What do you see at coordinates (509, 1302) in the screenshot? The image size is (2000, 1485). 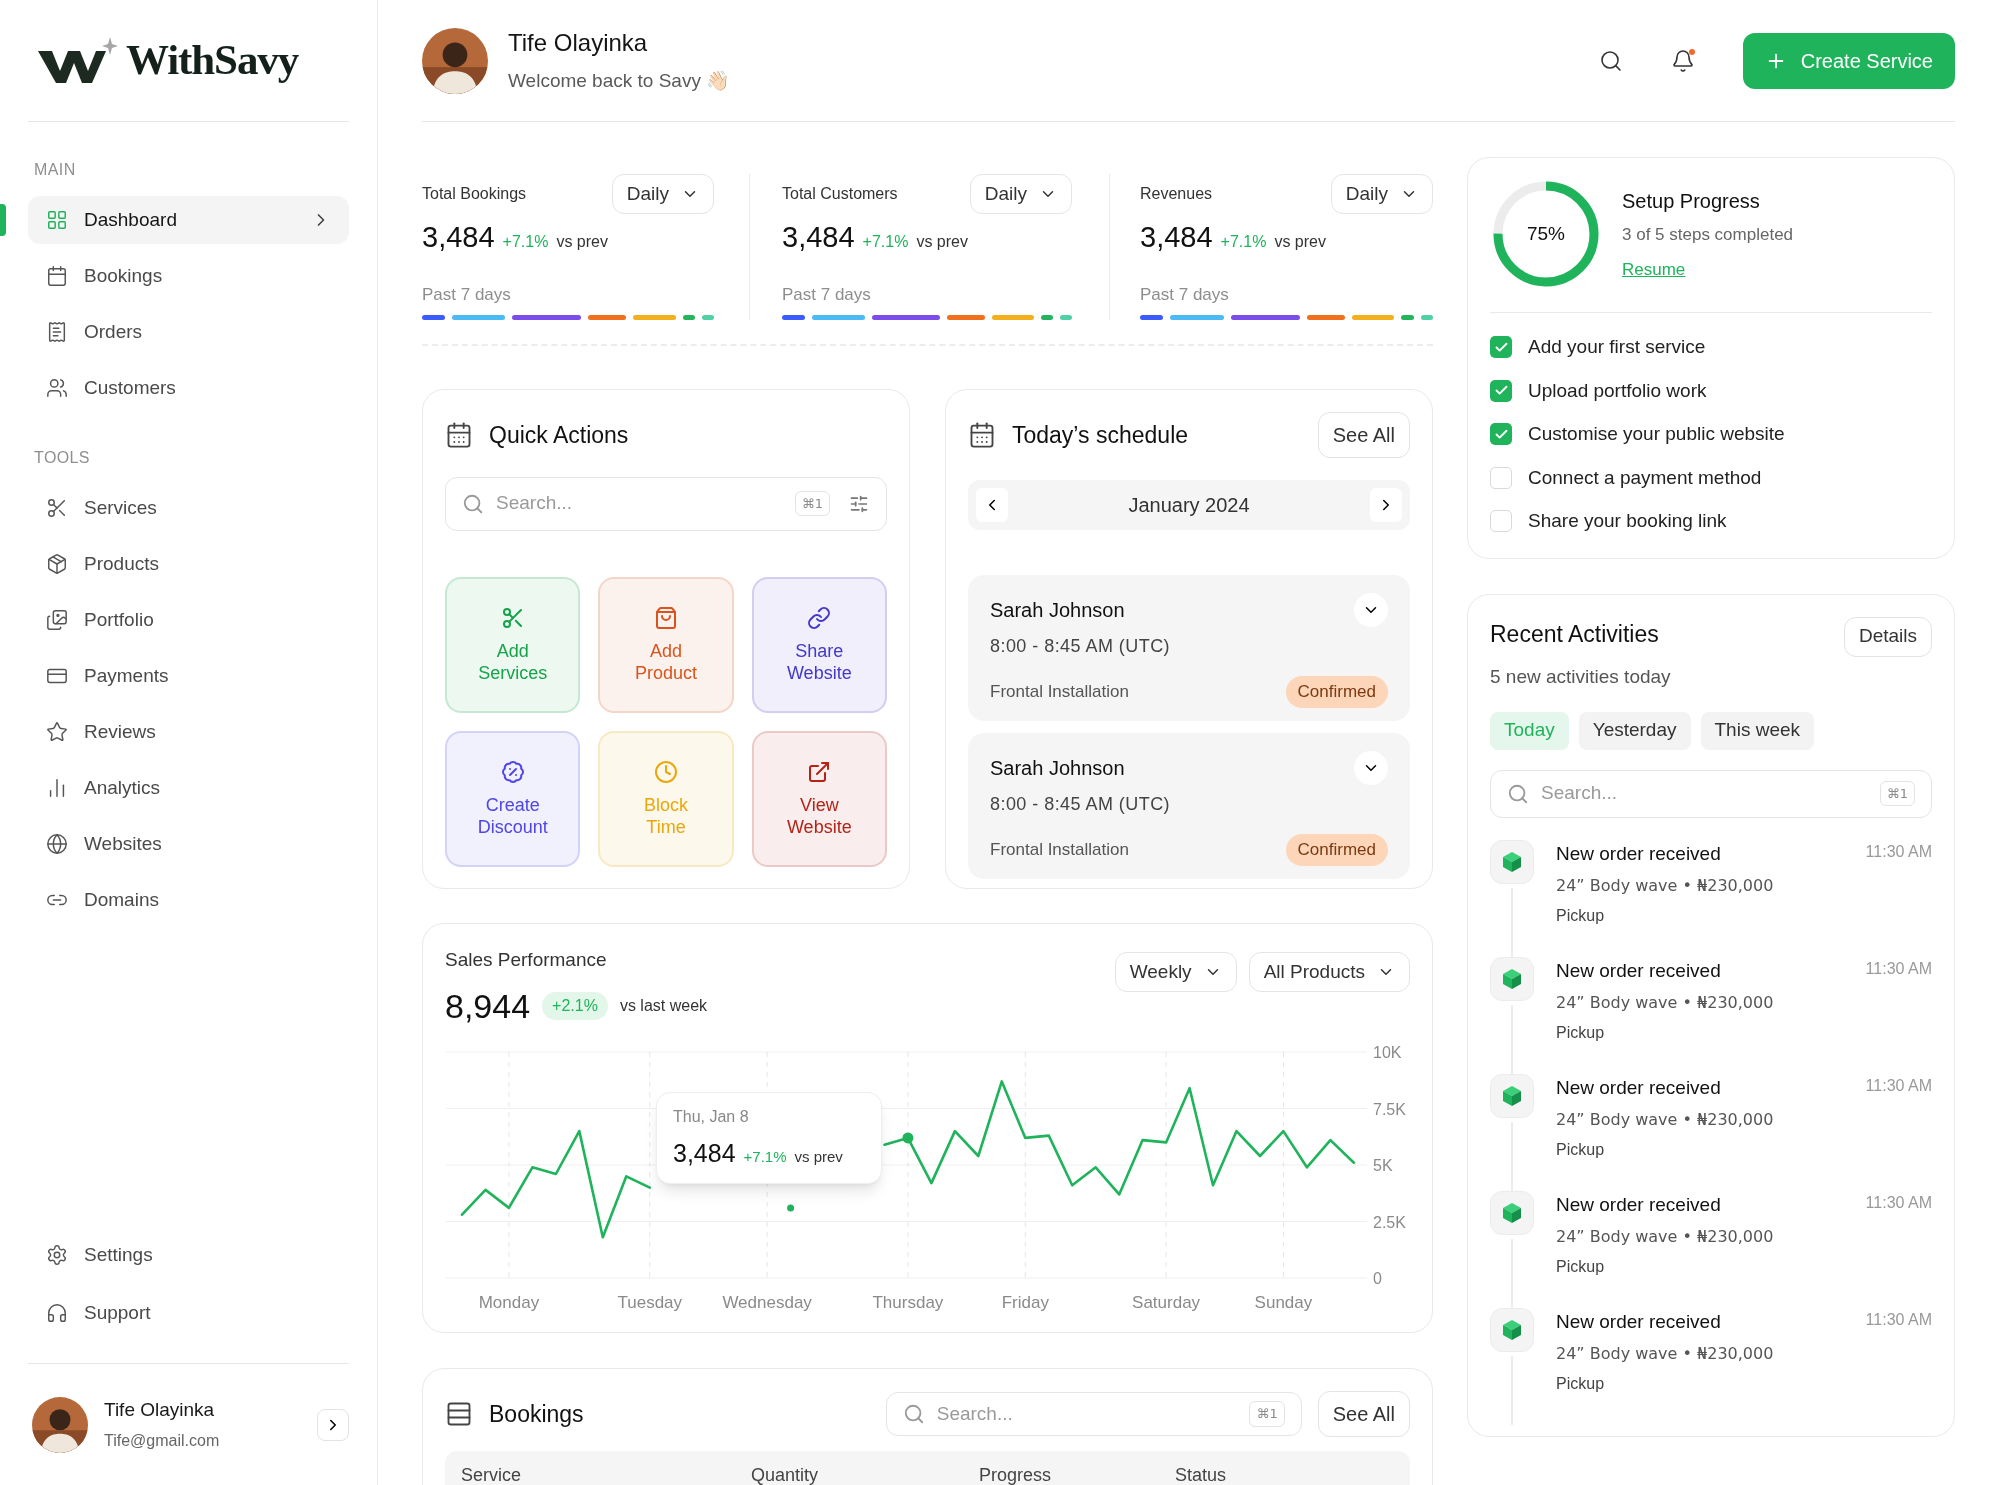 I see `axis-label: Monday` at bounding box center [509, 1302].